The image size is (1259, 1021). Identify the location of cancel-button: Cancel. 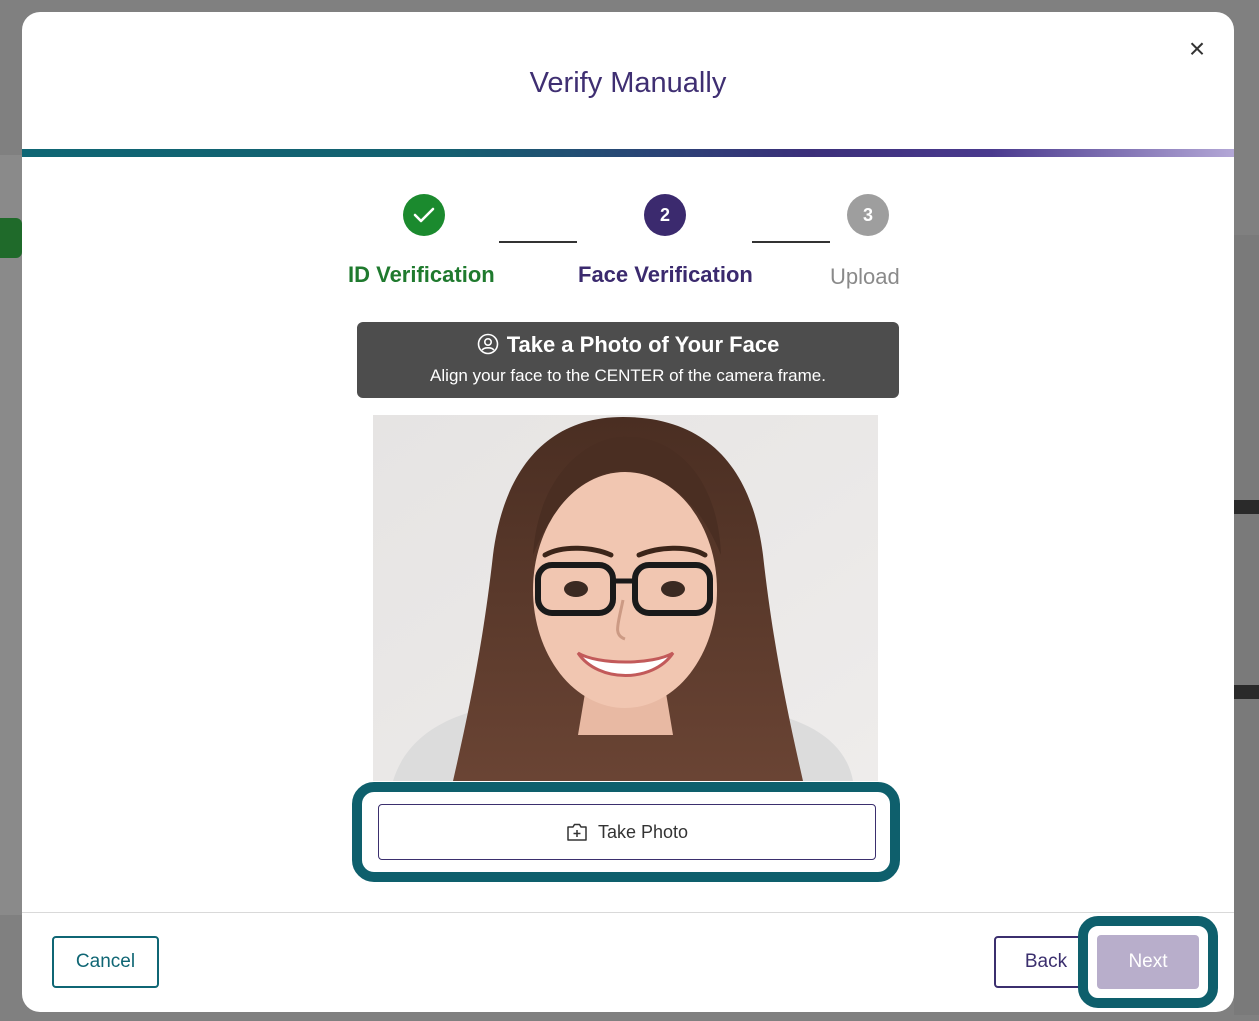
(105, 962).